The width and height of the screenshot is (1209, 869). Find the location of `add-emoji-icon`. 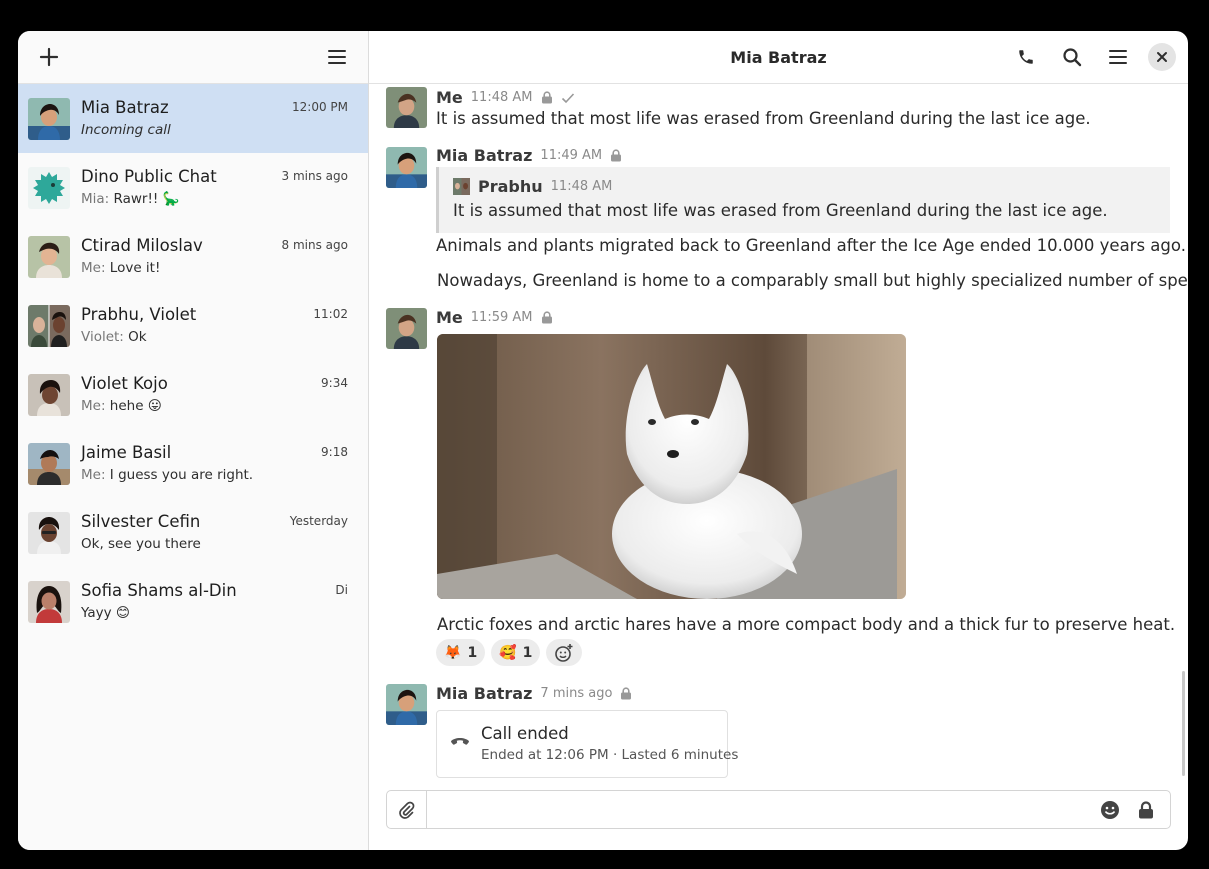

add-emoji-icon is located at coordinates (564, 652).